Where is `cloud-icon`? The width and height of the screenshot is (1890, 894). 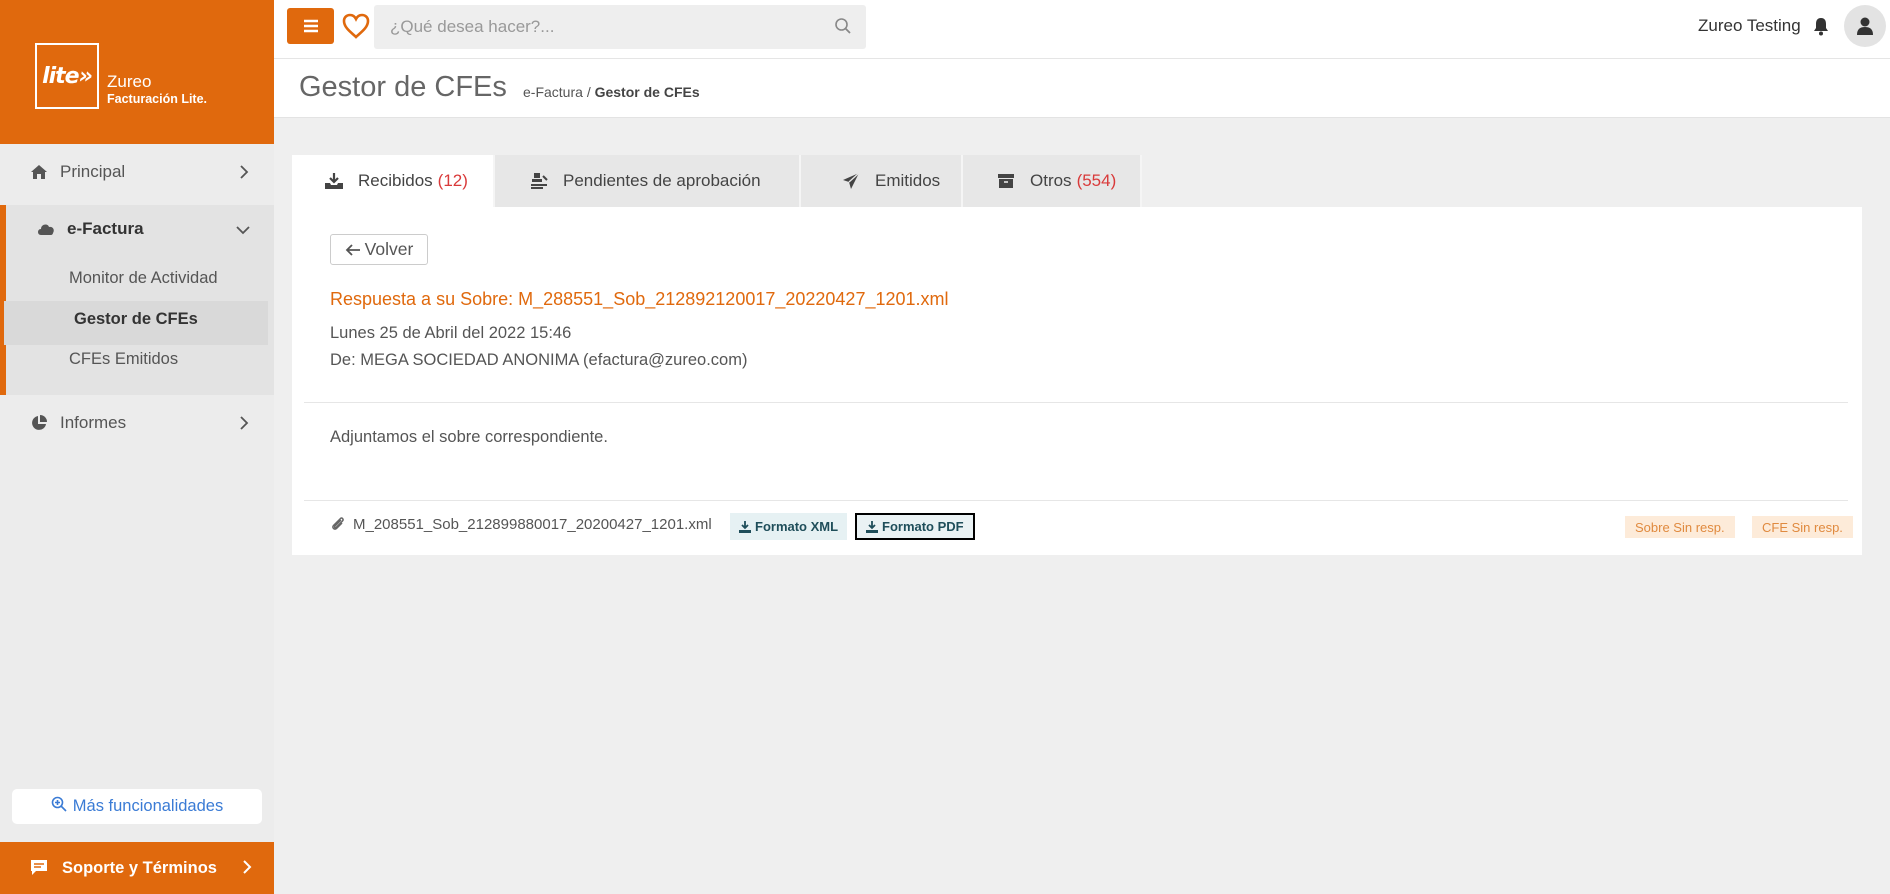
cloud-icon is located at coordinates (46, 230).